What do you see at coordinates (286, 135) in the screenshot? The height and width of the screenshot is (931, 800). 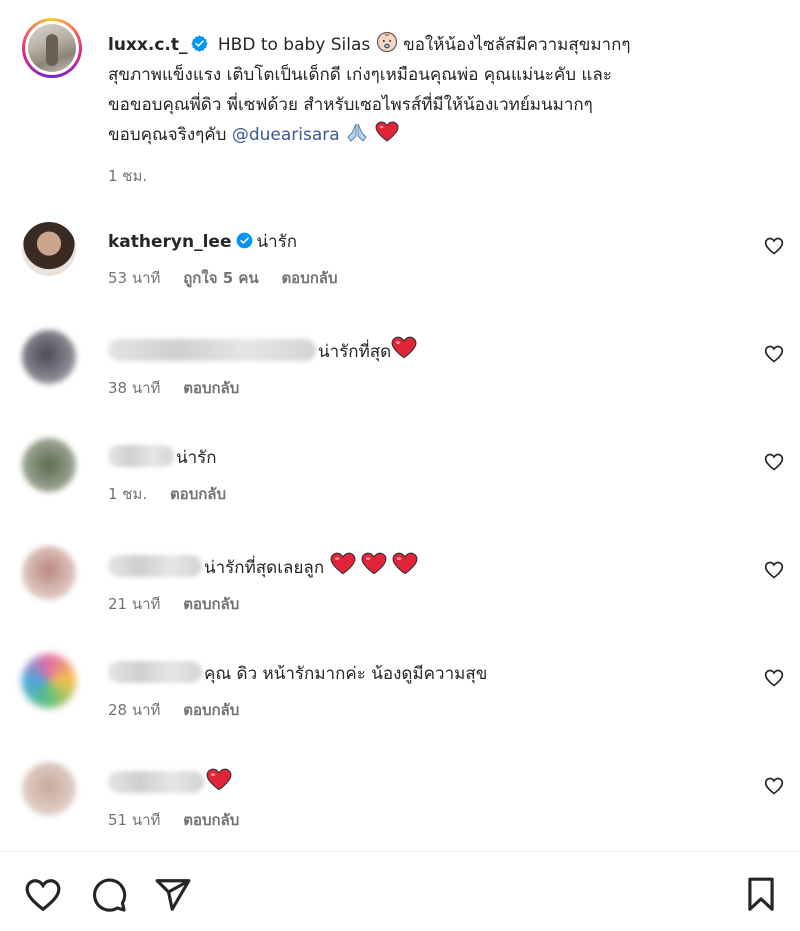 I see `mention-link: @duearisara` at bounding box center [286, 135].